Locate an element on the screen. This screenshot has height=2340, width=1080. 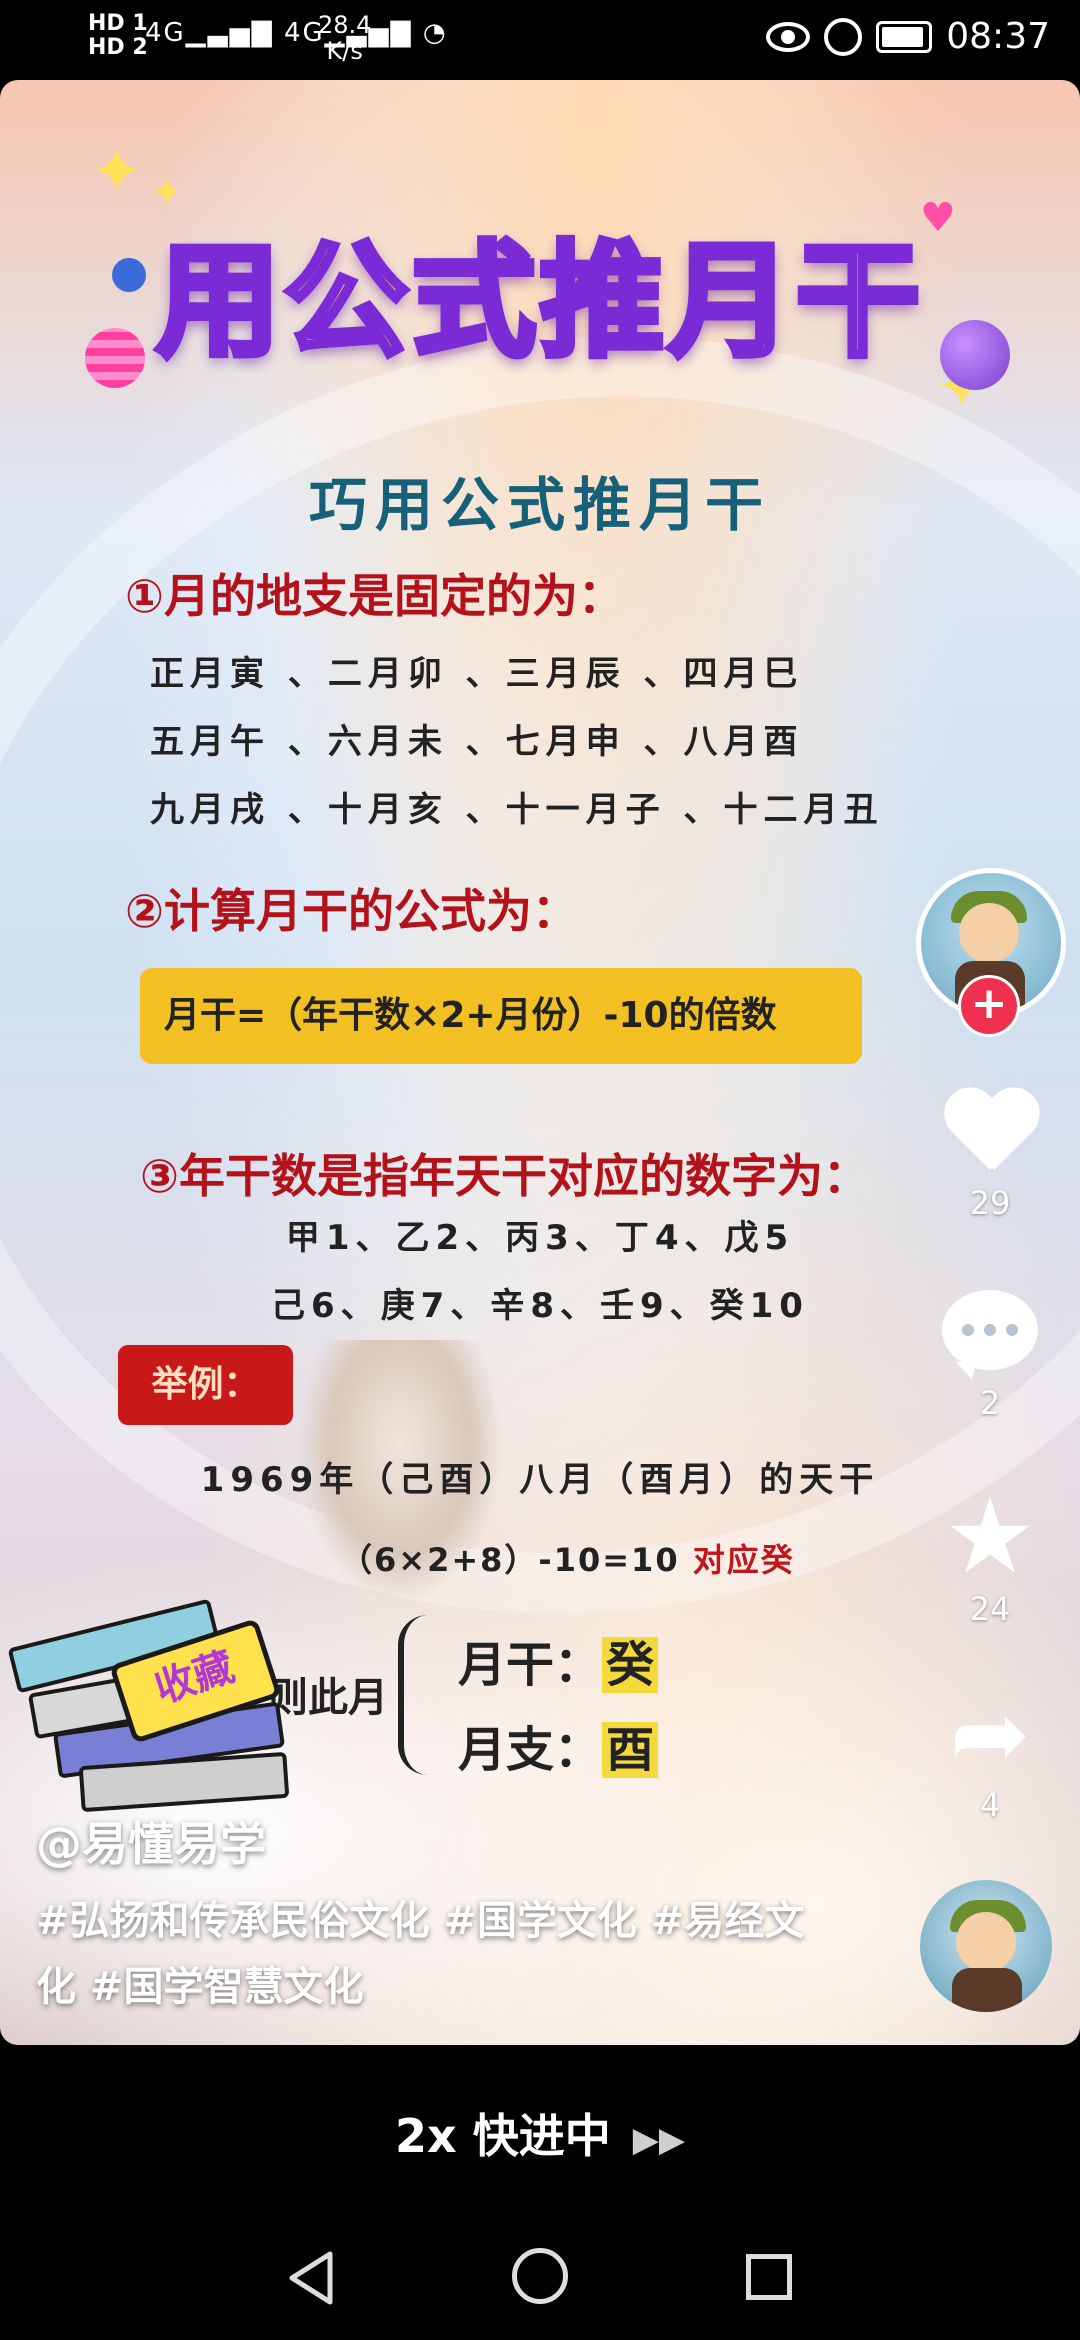
example-expression: （6×2+8）-10=10 对应癸 is located at coordinates (567, 1558).